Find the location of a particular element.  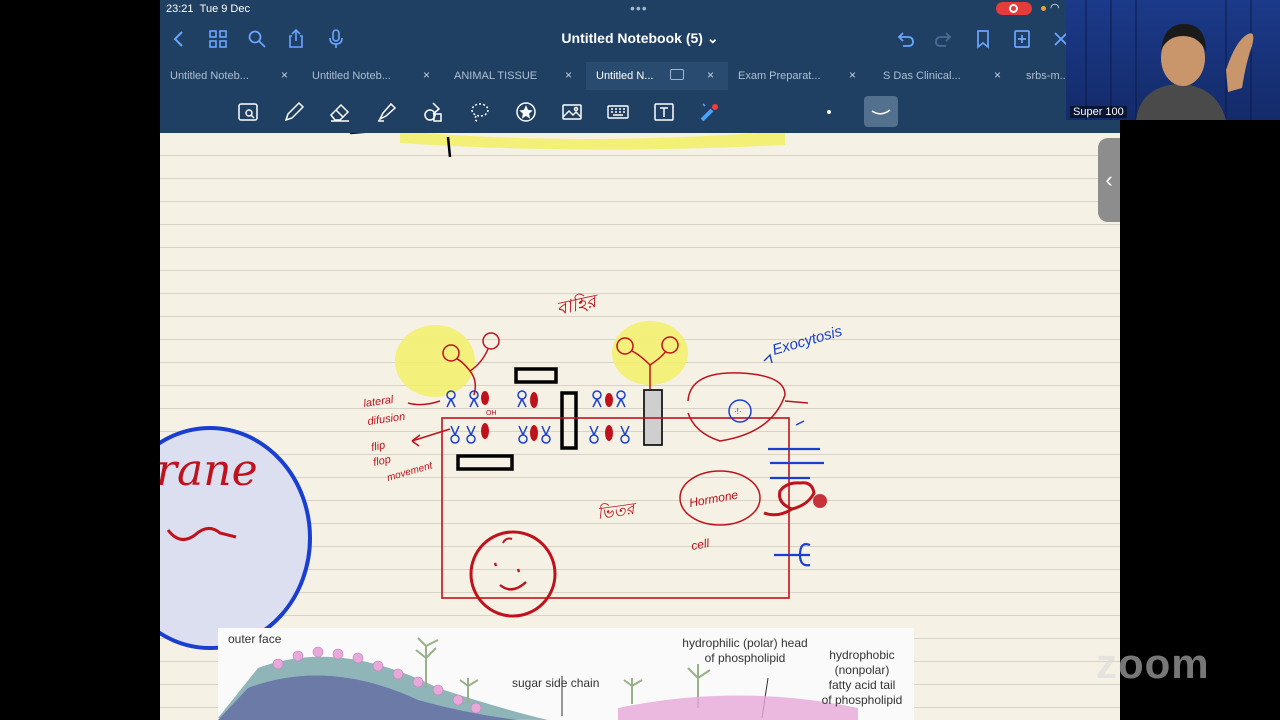

tab-exam-preparation: Exam Preparat... × is located at coordinates (799, 76).